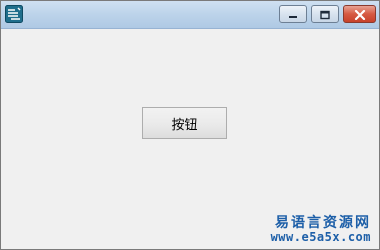 The width and height of the screenshot is (380, 250). I want to click on main-button: 按钮, so click(184, 123).